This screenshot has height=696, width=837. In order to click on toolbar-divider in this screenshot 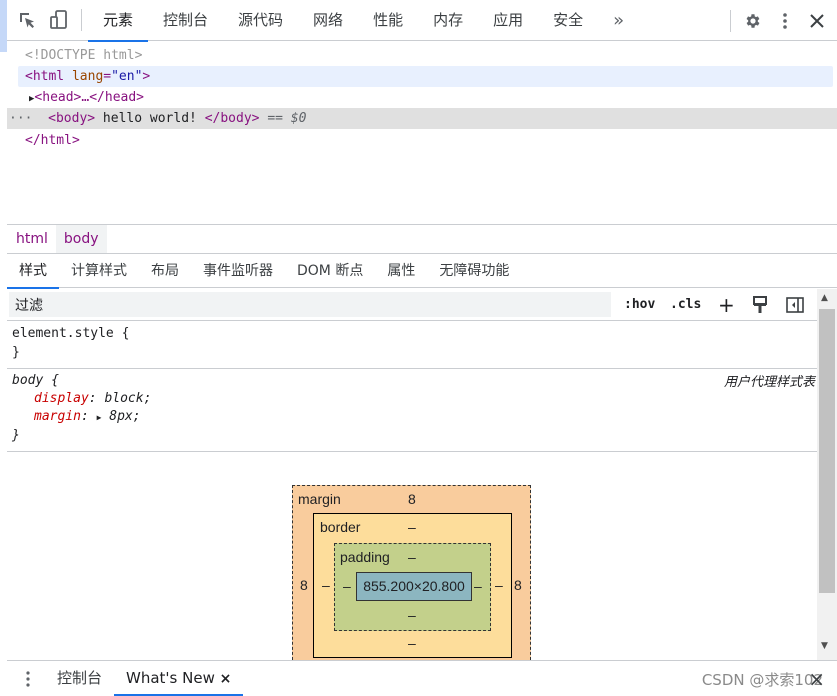, I will do `click(81, 20)`.